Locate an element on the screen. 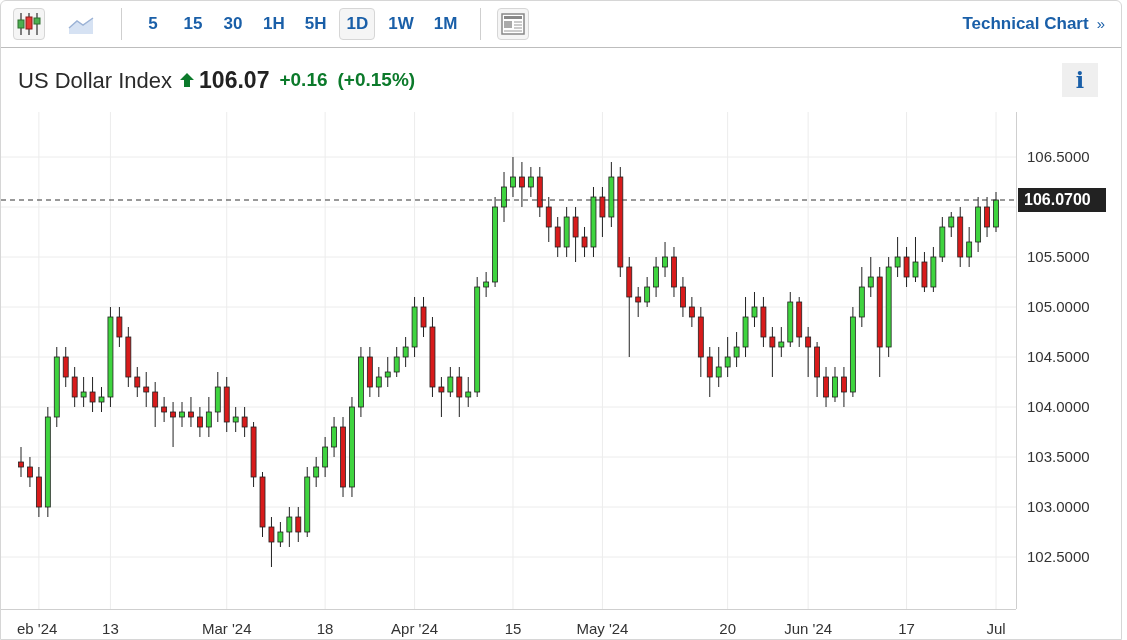 This screenshot has height=640, width=1127. interval-tab: 1M is located at coordinates (445, 24).